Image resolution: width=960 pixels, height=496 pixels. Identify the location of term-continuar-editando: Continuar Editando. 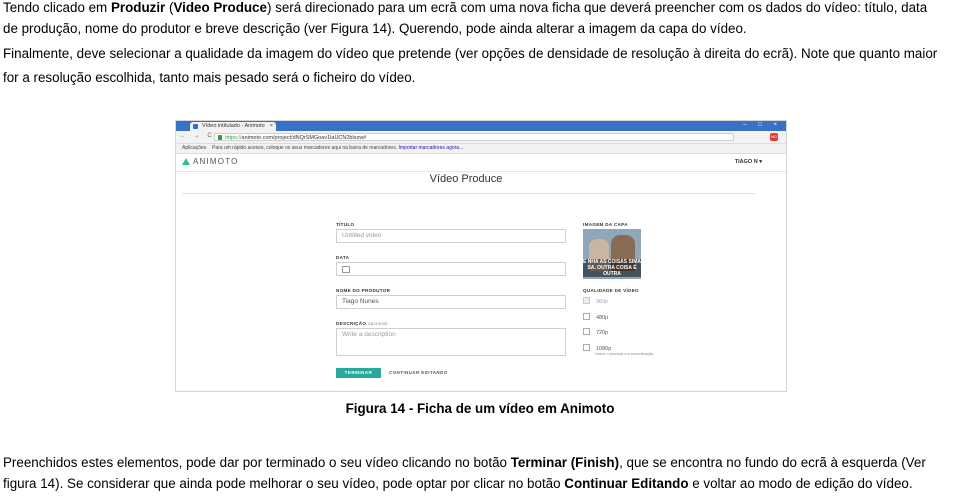
(626, 483).